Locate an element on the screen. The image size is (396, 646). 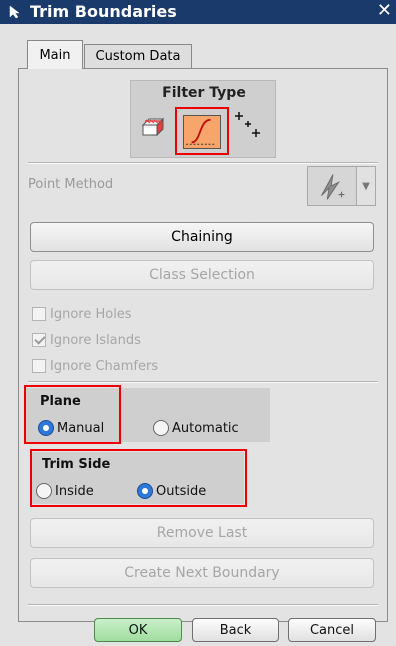
trim-side-outside-radio: Outside is located at coordinates (171, 491).